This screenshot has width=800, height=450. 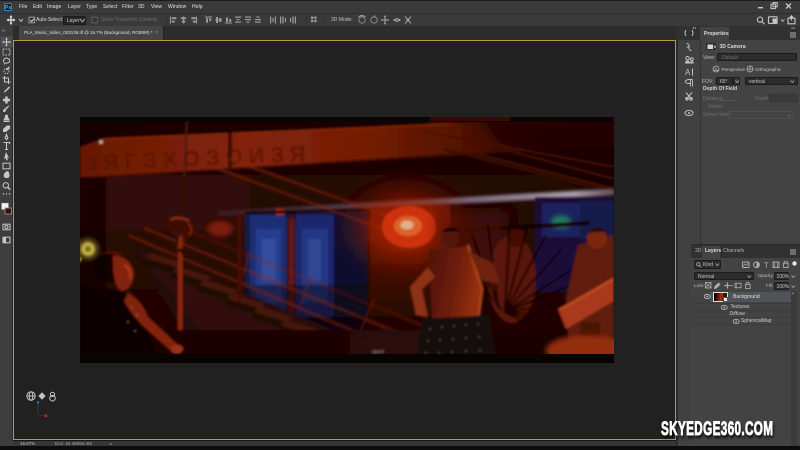 What do you see at coordinates (688, 72) in the screenshot?
I see `svg-text: A` at bounding box center [688, 72].